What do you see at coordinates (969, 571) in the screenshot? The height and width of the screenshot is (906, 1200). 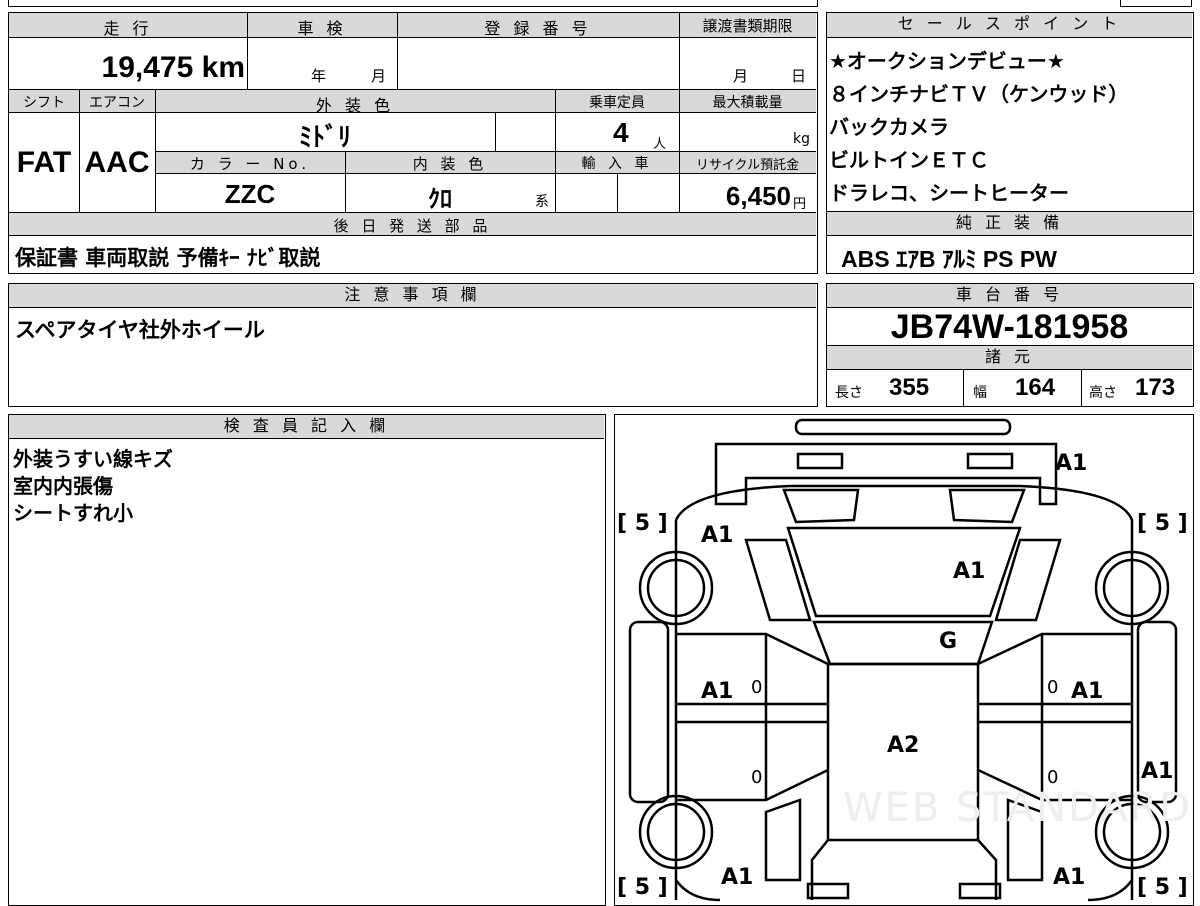 I see `mark-hood: A1` at bounding box center [969, 571].